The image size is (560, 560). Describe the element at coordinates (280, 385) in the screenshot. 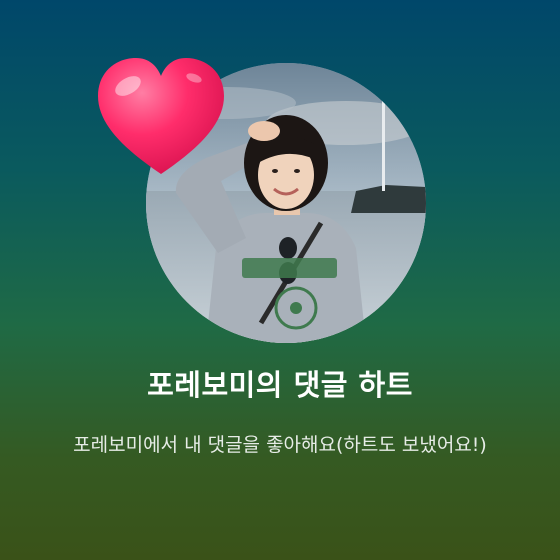

I see `notification-title: 포레보미의 댓글 하트` at that location.